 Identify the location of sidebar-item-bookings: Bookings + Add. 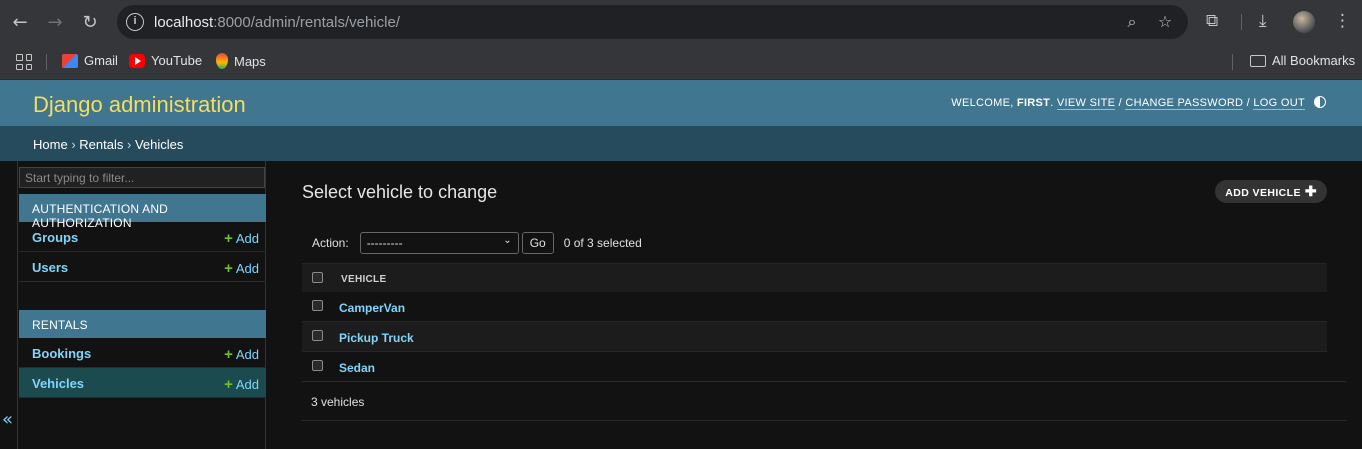
(142, 353).